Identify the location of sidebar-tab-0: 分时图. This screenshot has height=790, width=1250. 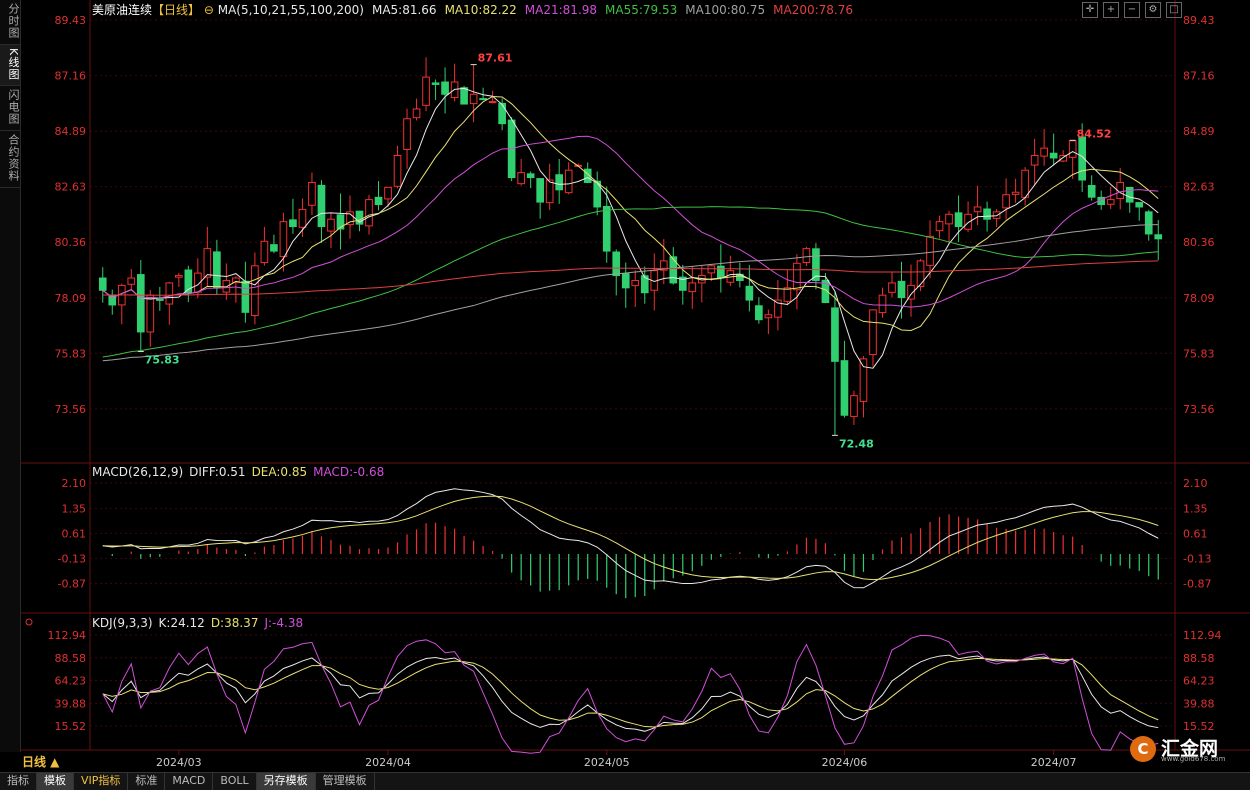
(10, 22).